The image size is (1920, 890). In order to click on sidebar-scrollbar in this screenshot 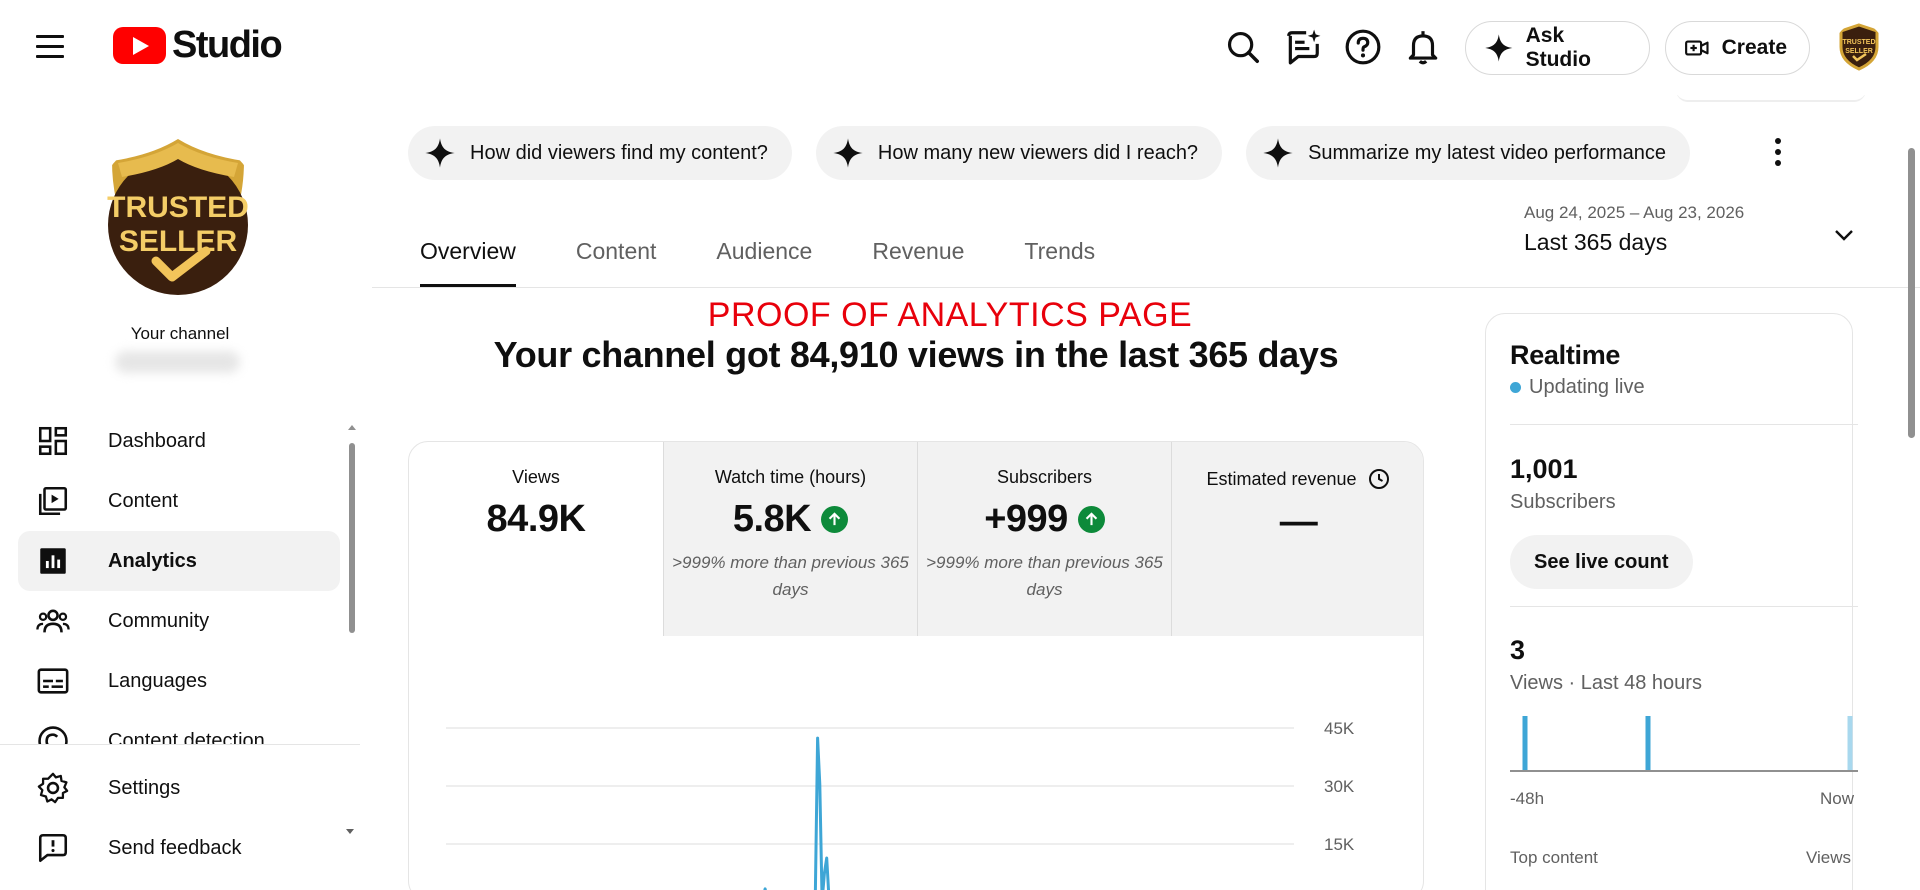, I will do `click(352, 567)`.